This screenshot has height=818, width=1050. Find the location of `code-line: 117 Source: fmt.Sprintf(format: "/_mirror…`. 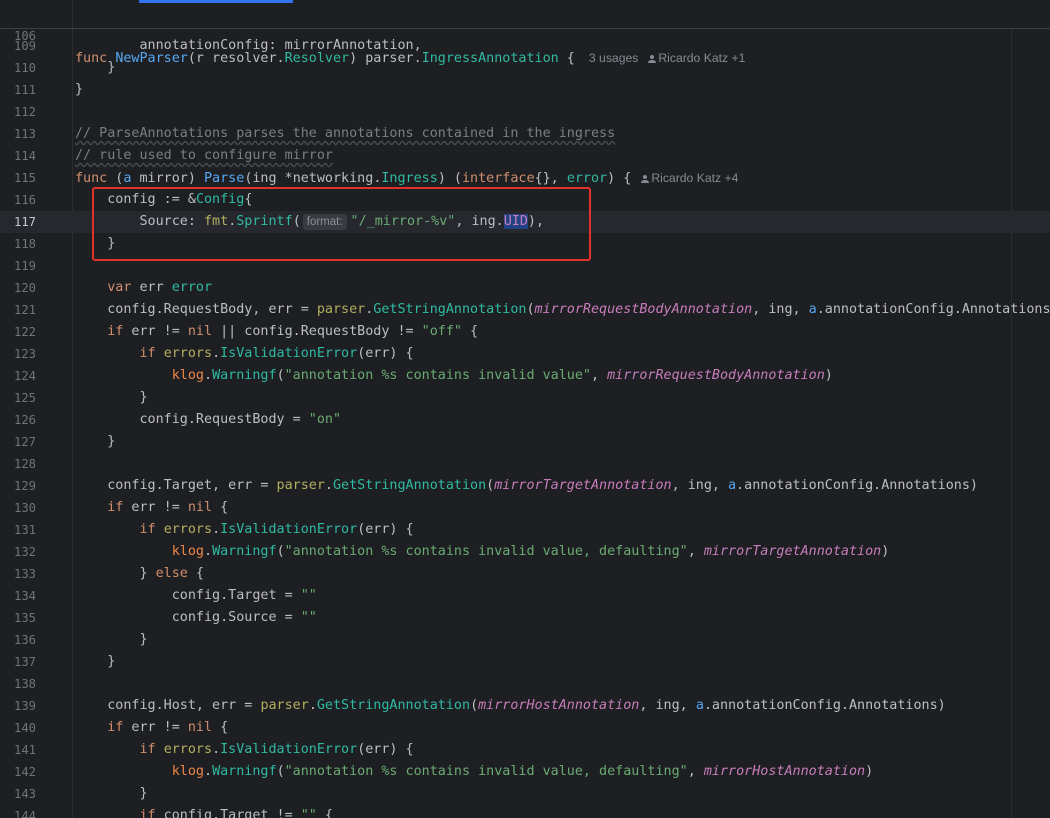

code-line: 117 Source: fmt.Sprintf(format: "/_mirror… is located at coordinates (525, 222).